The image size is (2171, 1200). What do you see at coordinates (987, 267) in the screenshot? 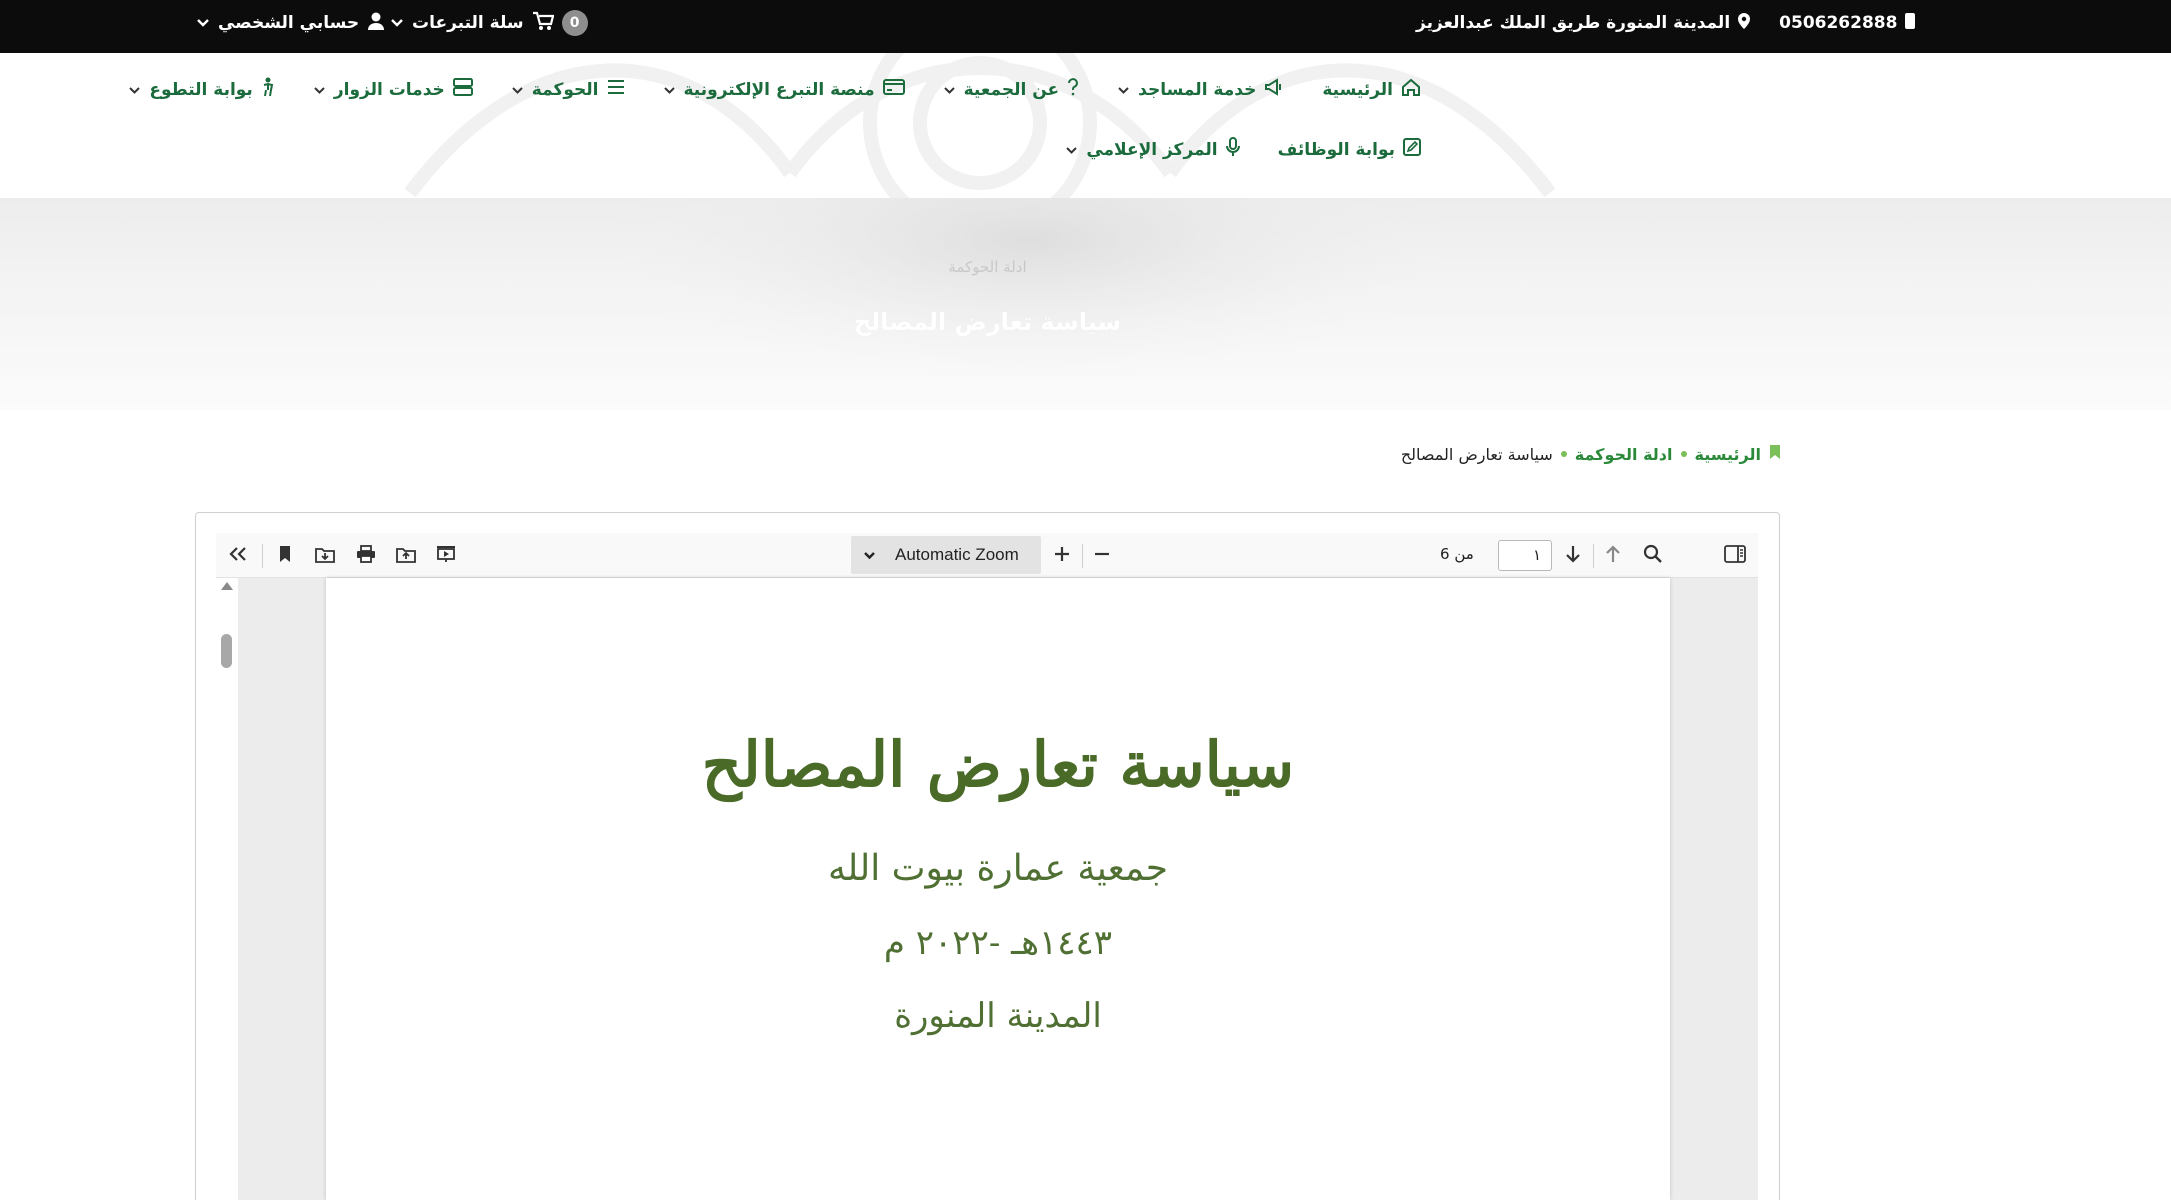
I see `hero-subtitle: ادلة الحوكمة` at bounding box center [987, 267].